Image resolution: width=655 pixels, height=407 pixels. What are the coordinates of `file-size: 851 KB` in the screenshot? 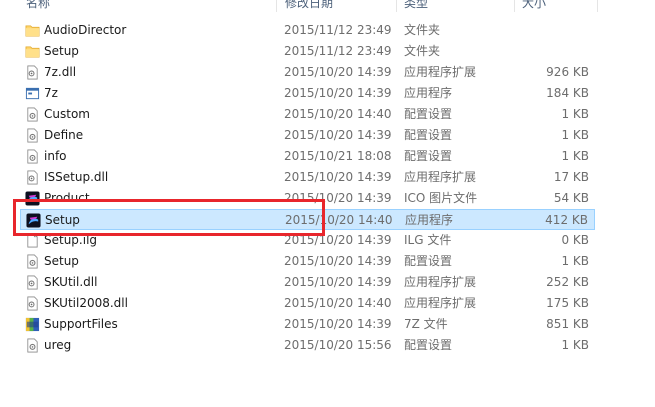 It's located at (567, 324).